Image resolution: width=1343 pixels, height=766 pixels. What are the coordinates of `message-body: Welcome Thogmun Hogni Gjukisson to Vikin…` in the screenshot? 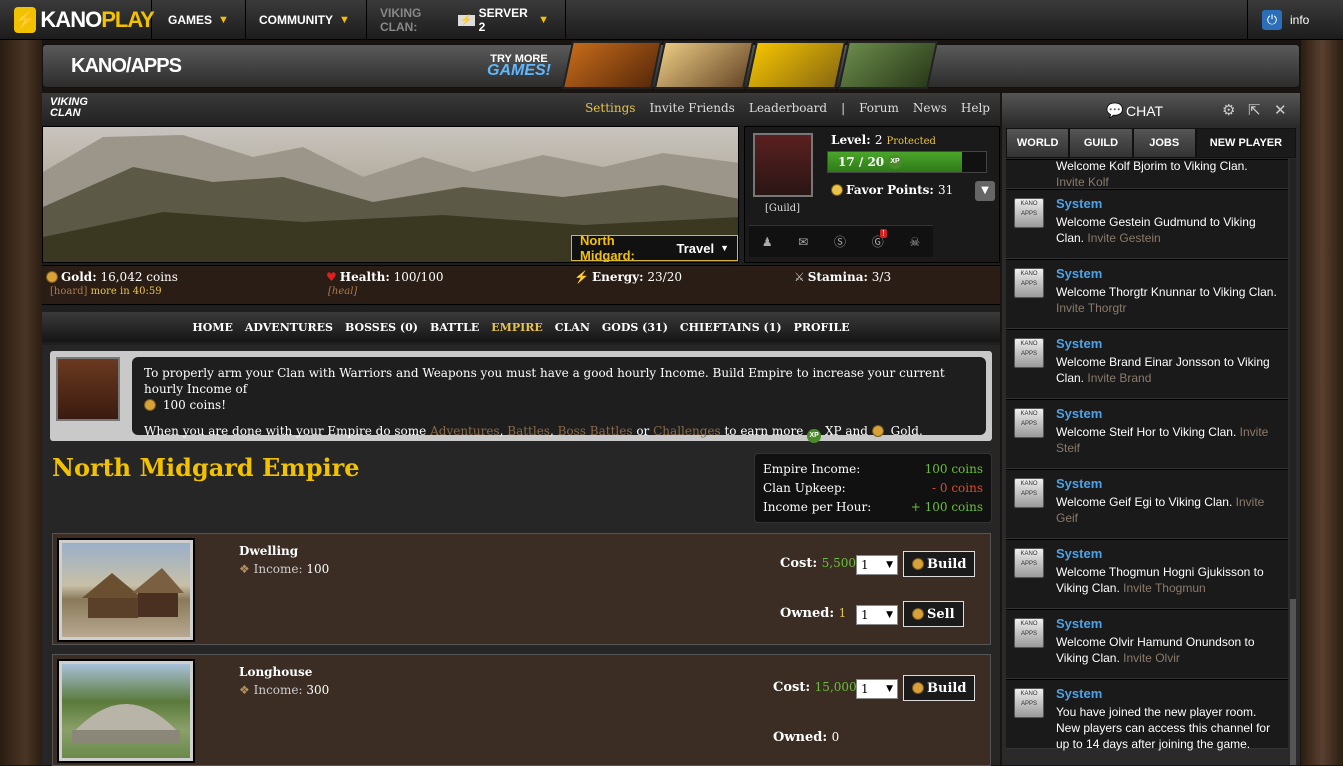 It's located at (1169, 580).